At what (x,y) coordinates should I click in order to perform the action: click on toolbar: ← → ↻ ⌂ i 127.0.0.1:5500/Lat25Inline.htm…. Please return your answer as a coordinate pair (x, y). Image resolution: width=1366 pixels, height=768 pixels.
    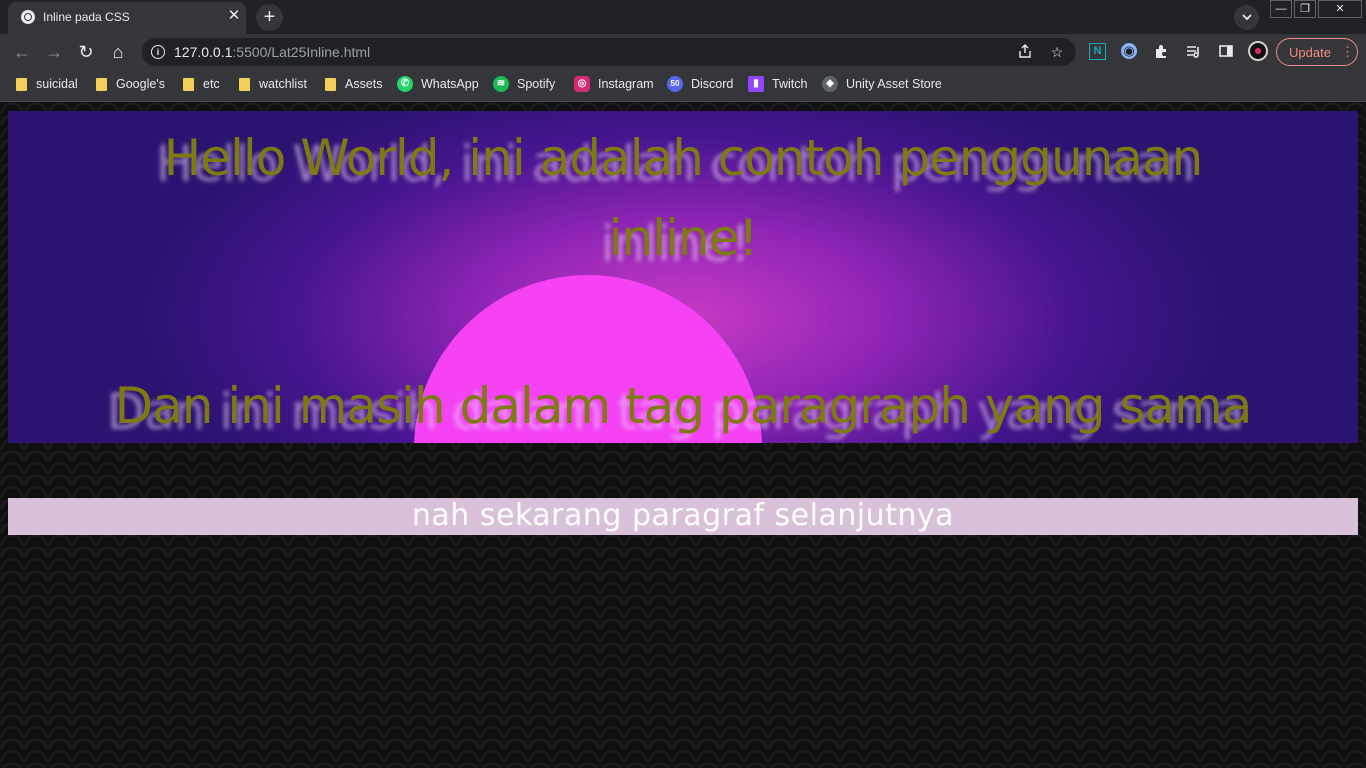
    Looking at the image, I should click on (683, 52).